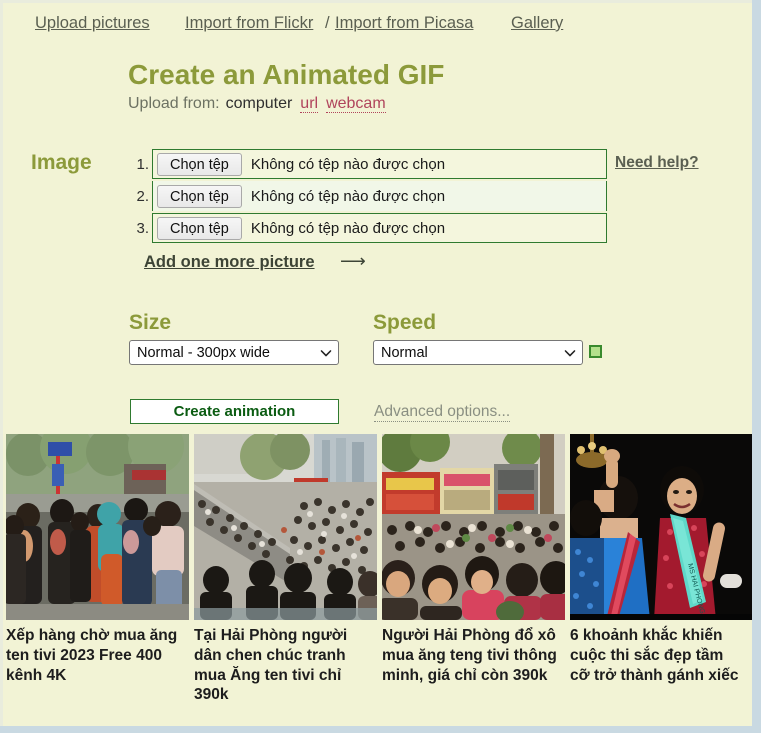 The width and height of the screenshot is (761, 733). I want to click on speed-select-value: Normal, so click(404, 352).